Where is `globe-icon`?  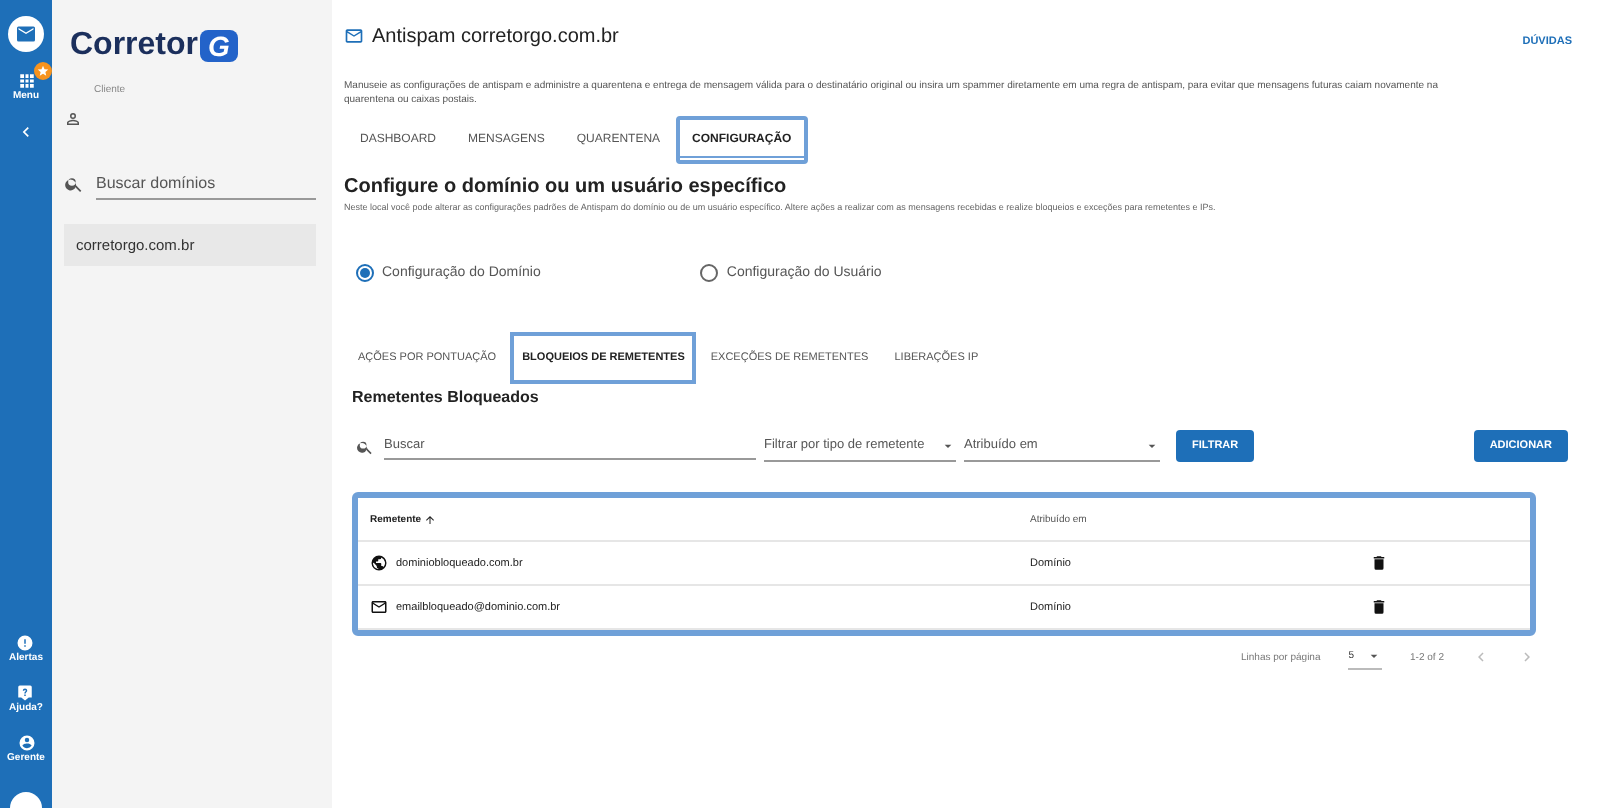 globe-icon is located at coordinates (379, 563).